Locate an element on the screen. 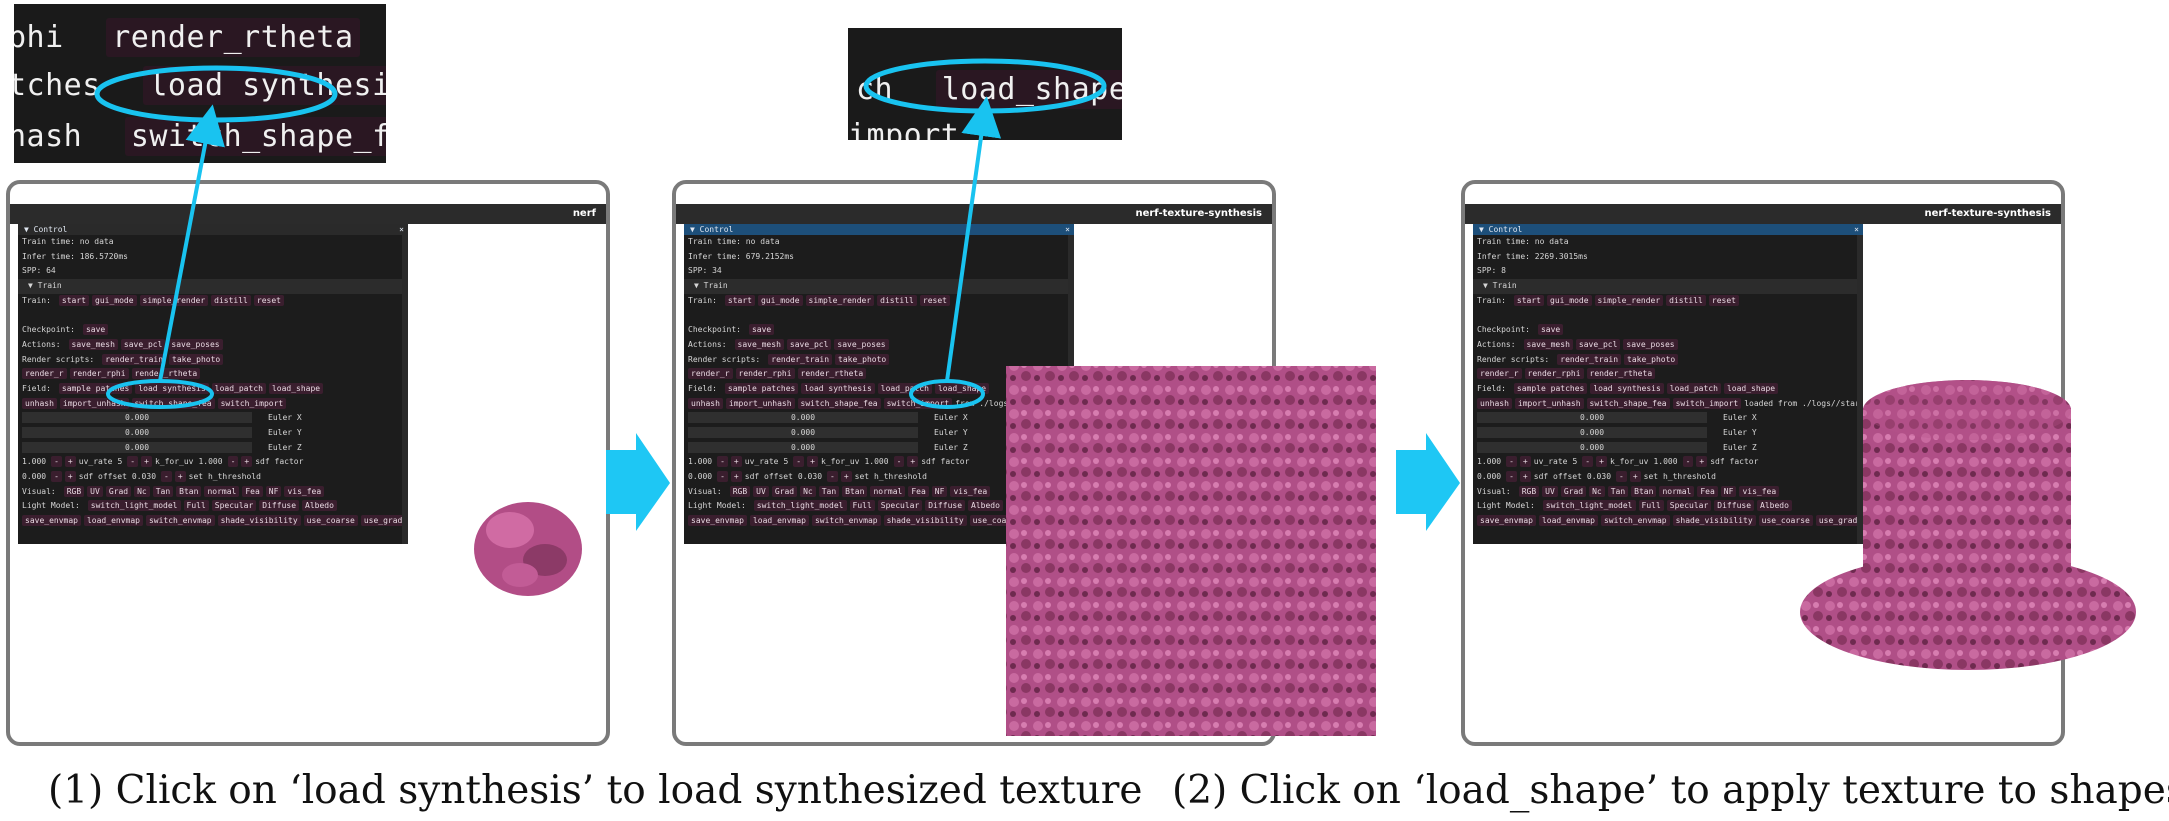 This screenshot has width=2169, height=821. save-checkpoint-button: save is located at coordinates (95, 330).